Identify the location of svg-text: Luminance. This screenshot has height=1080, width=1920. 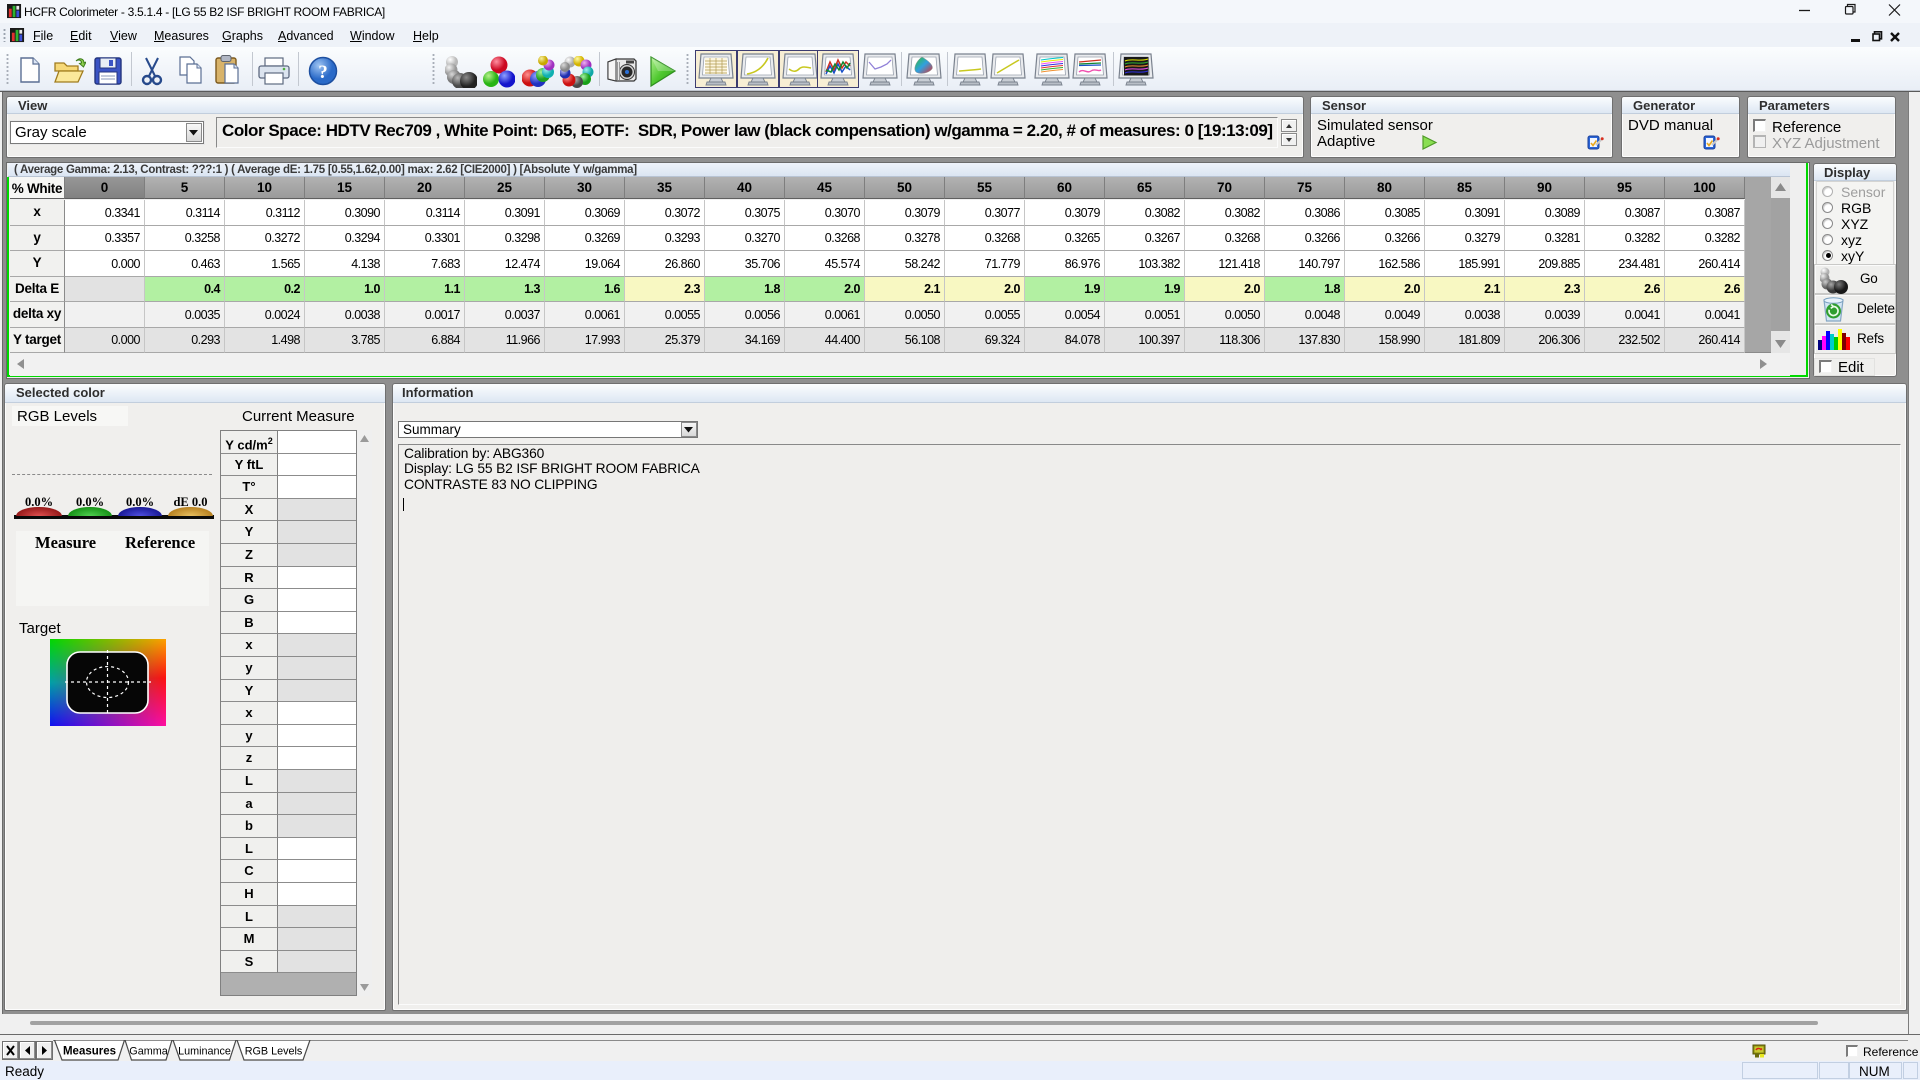
(204, 1052).